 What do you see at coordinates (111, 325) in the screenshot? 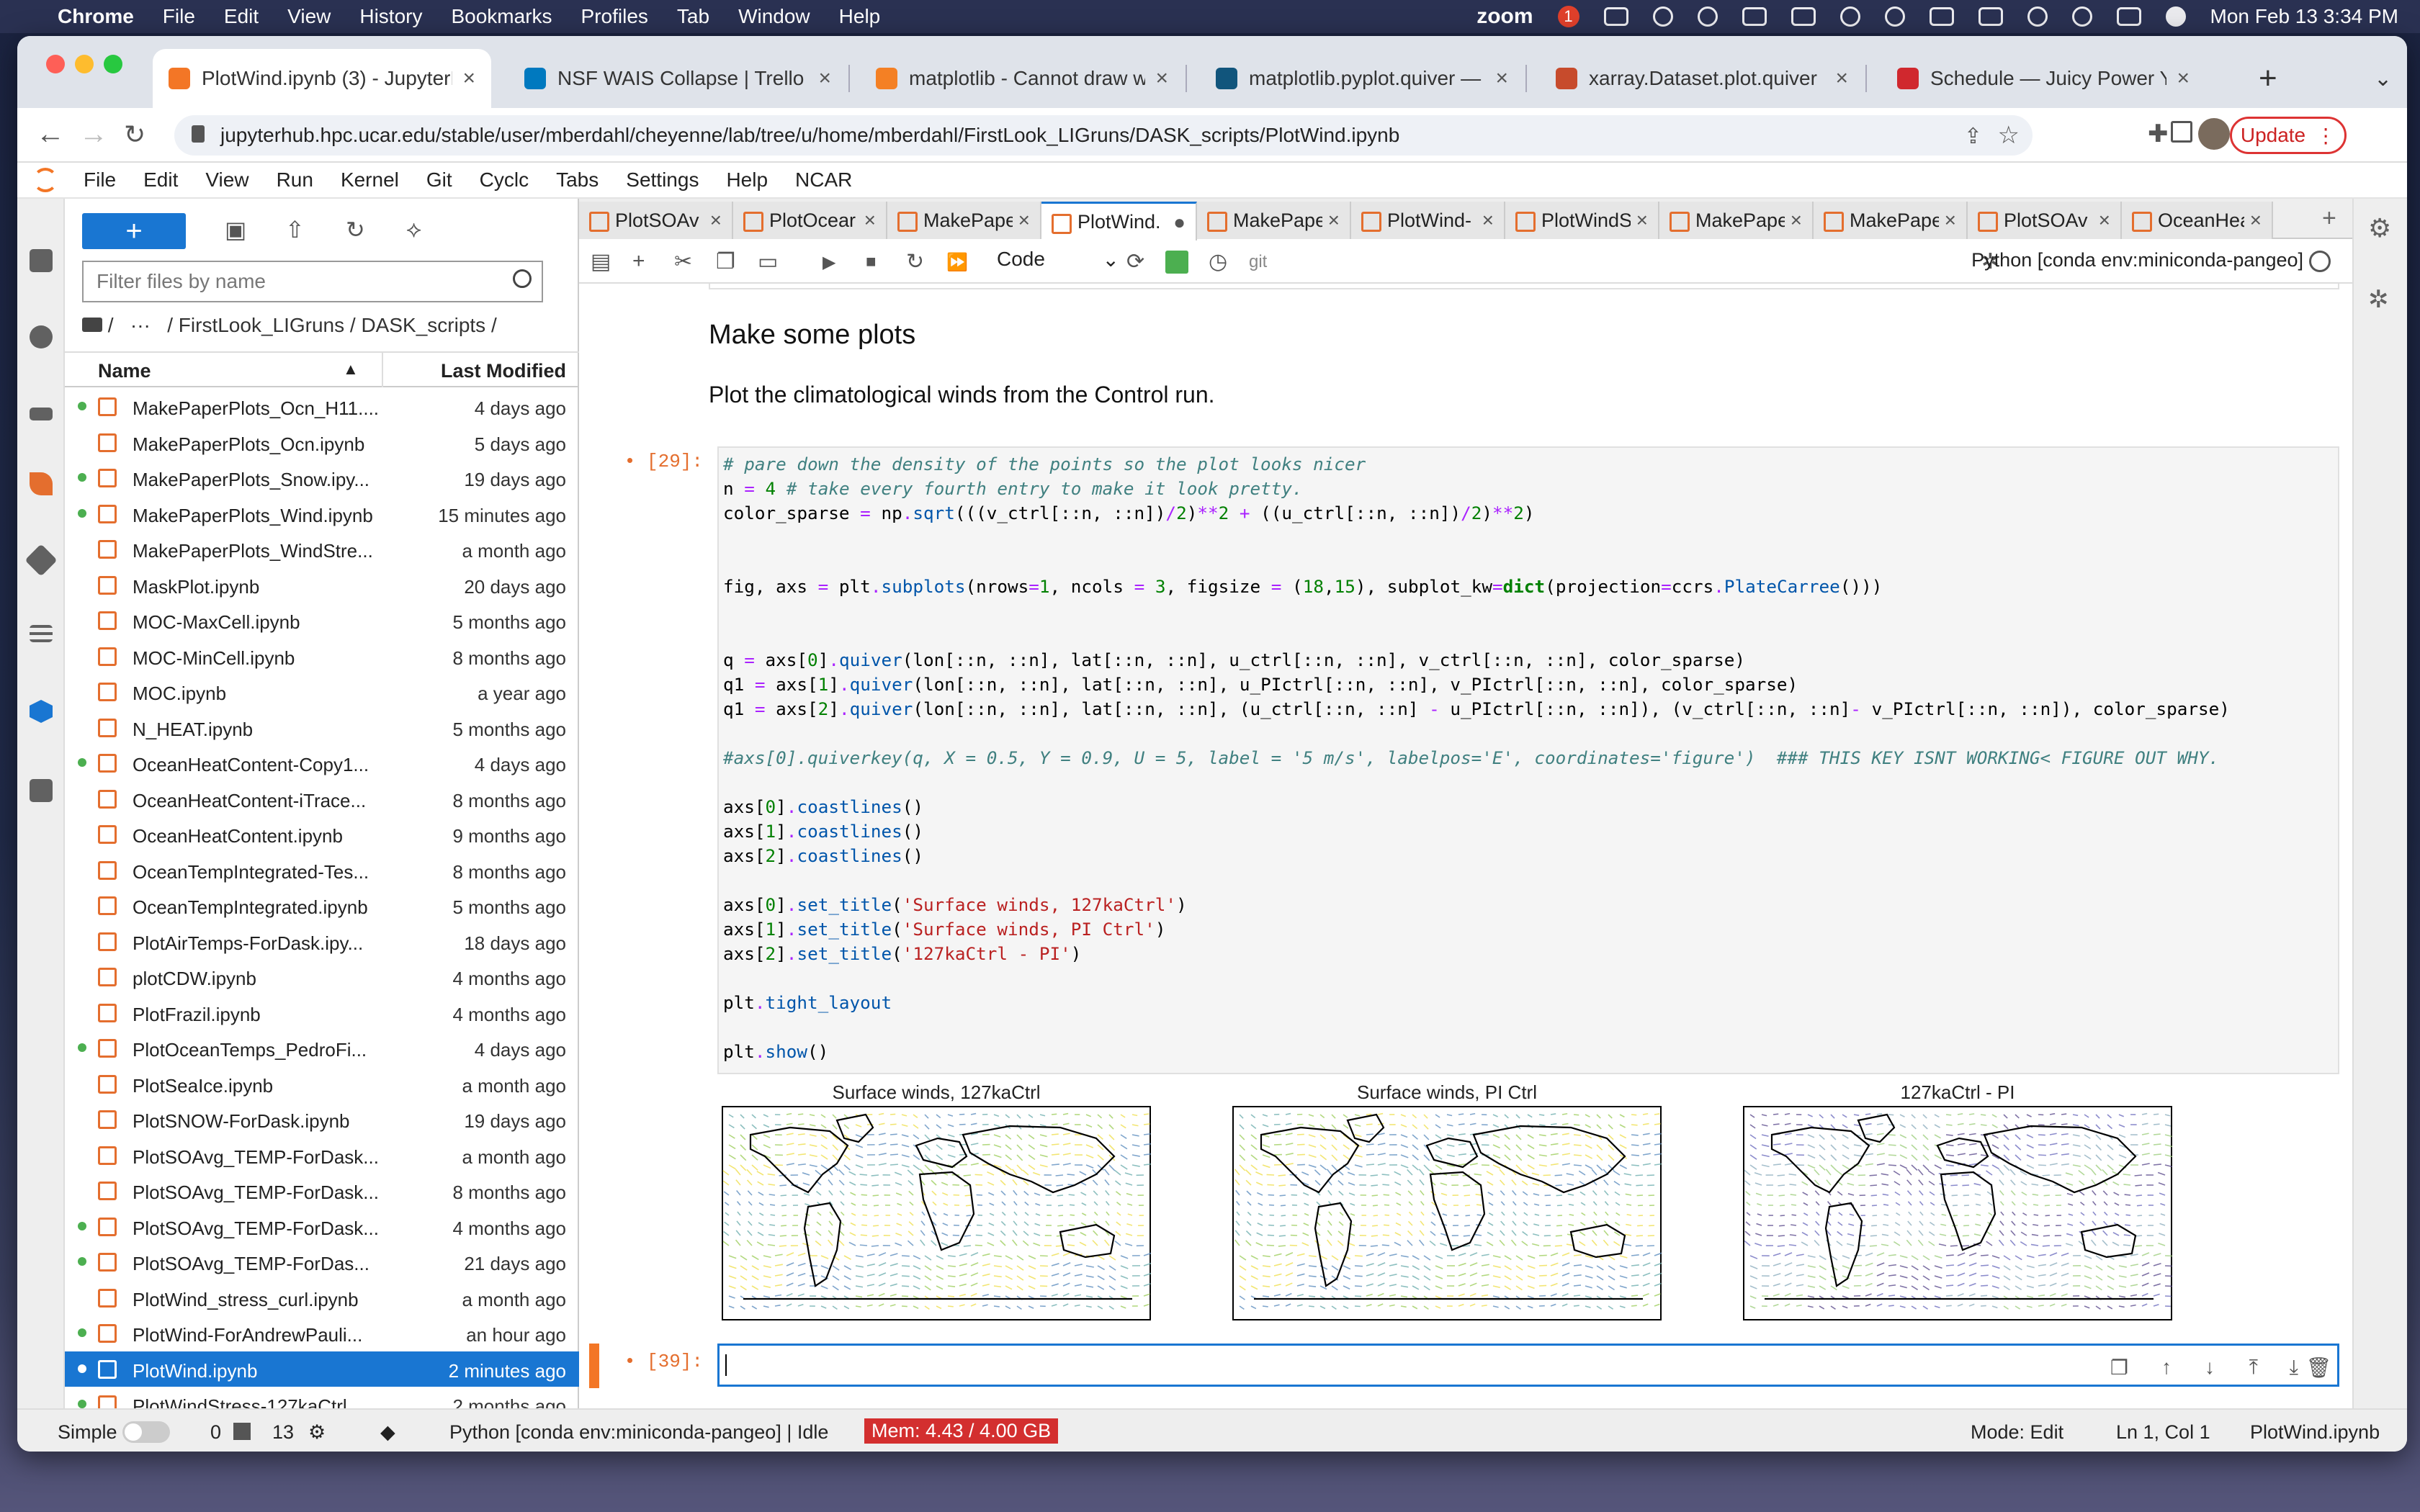
I see `breadcrumb-root: /` at bounding box center [111, 325].